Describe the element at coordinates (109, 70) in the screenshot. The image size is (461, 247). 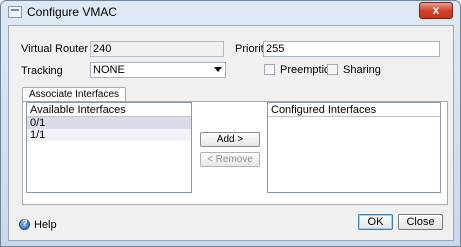
I see `tracking-selected-value: NONE` at that location.